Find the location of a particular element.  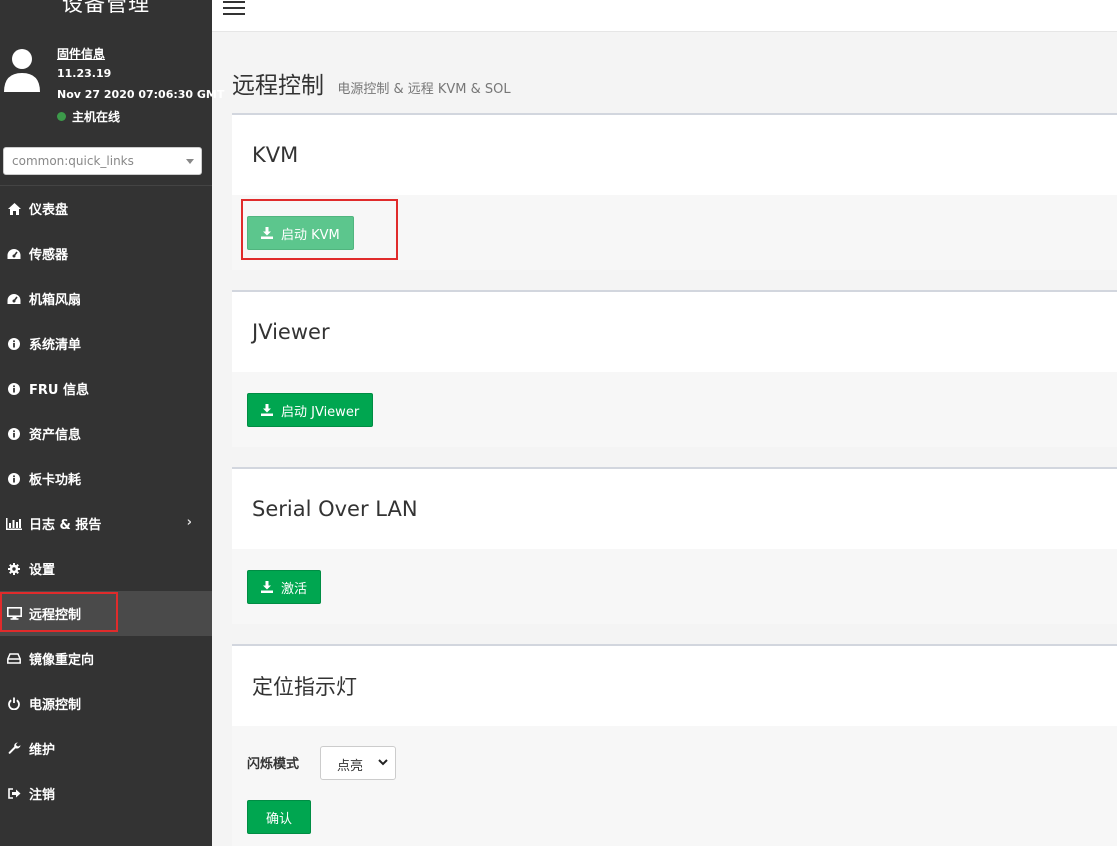

sidebar-item-label: 设置 is located at coordinates (42, 570).